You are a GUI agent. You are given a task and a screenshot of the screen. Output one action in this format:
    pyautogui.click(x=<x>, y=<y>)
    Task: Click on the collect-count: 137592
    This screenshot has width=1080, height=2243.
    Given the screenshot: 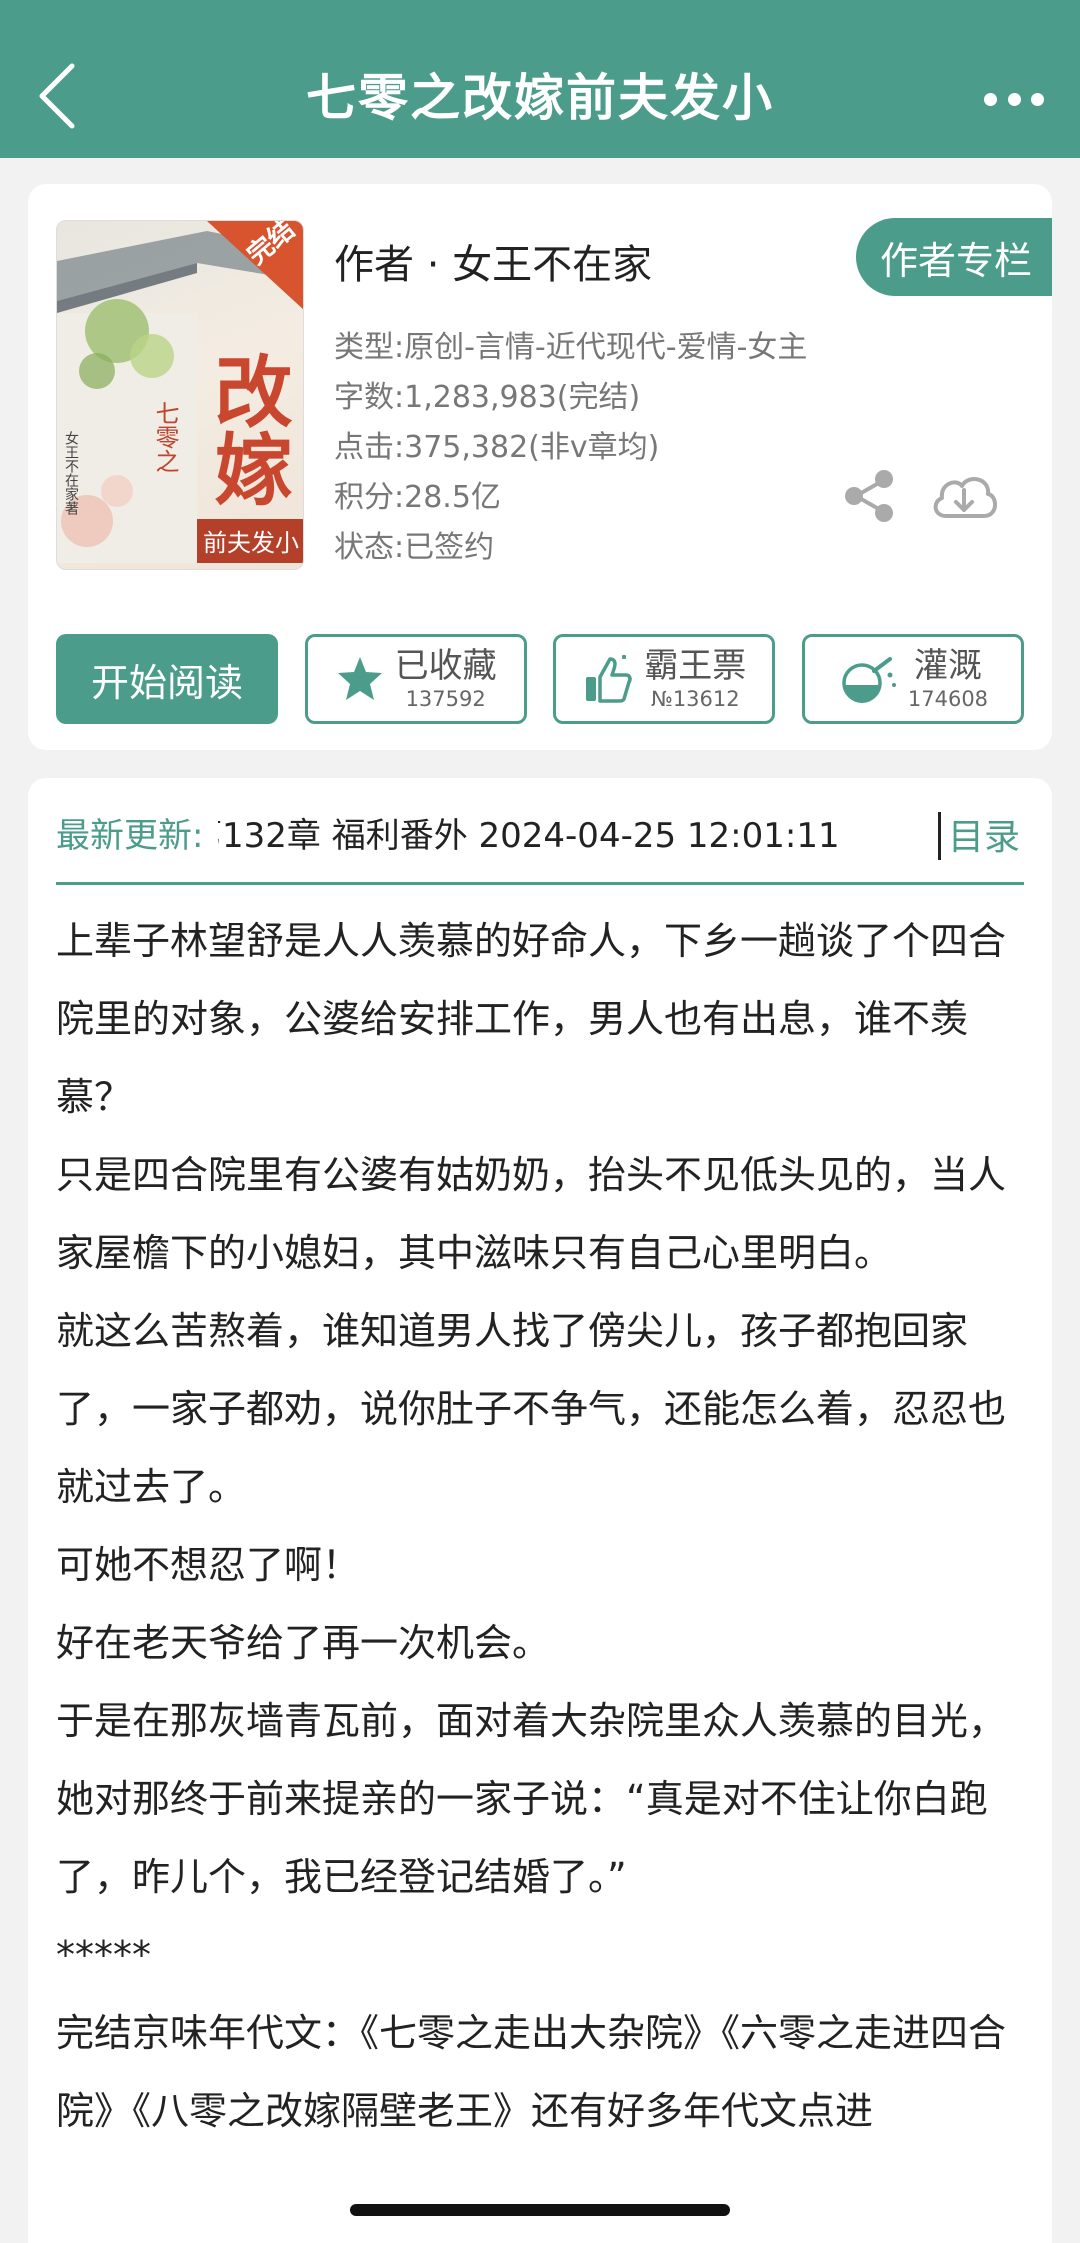 What is the action you would take?
    pyautogui.click(x=445, y=699)
    